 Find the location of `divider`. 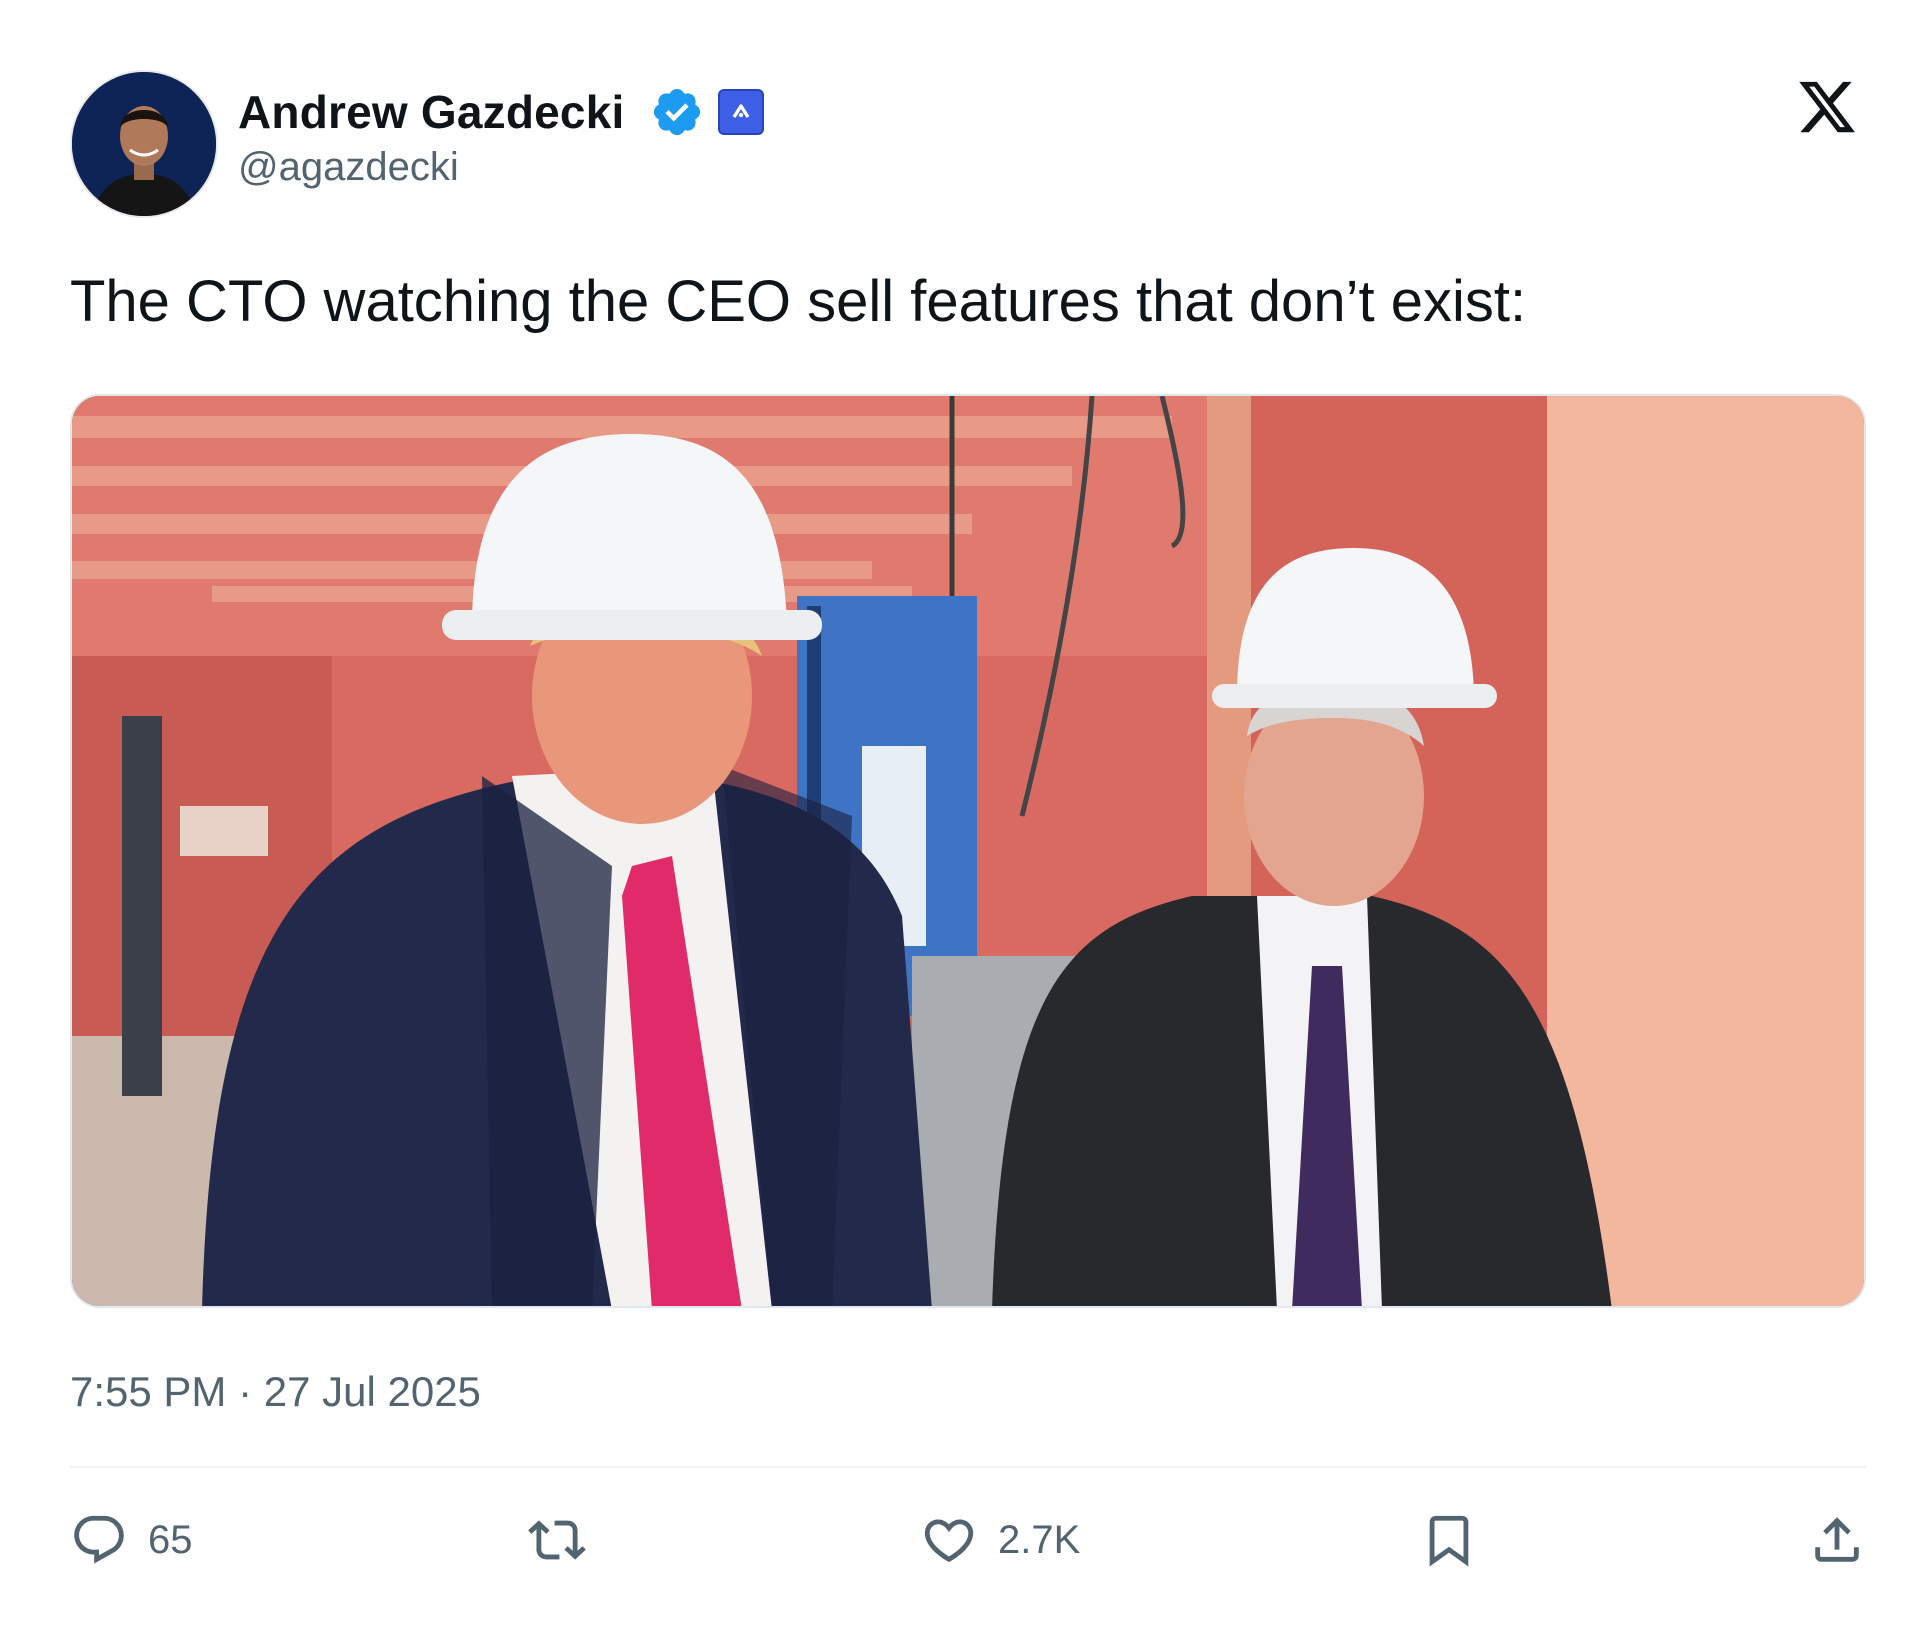

divider is located at coordinates (968, 1467).